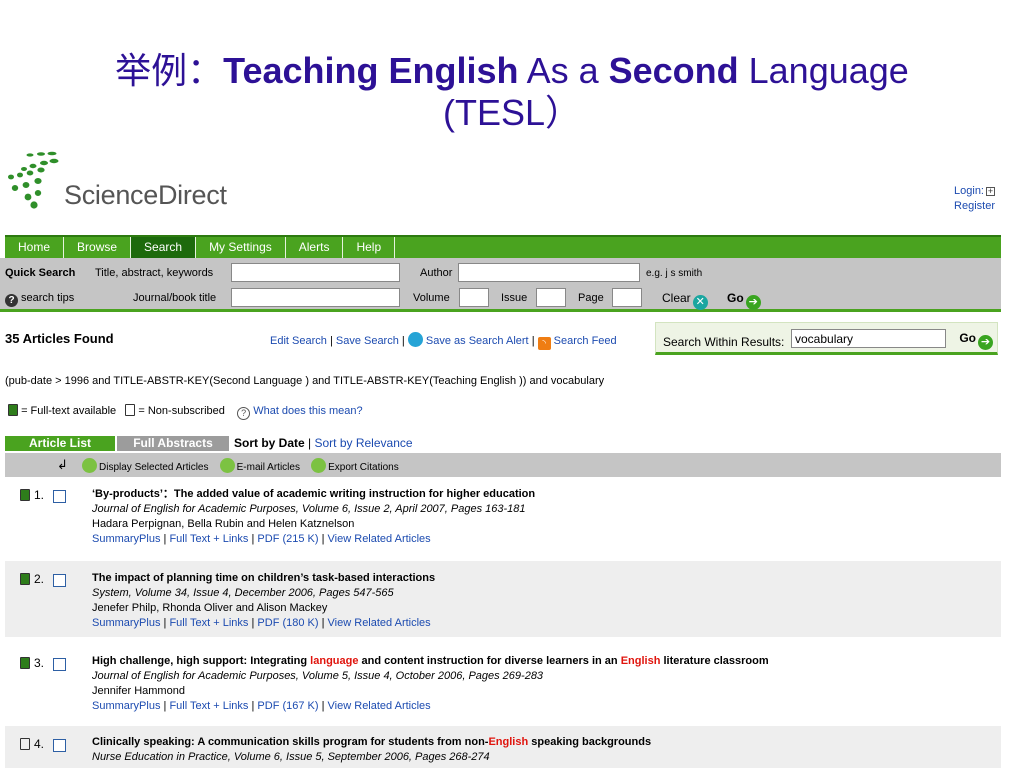 This screenshot has width=1024, height=768. I want to click on volume-input, so click(474, 297).